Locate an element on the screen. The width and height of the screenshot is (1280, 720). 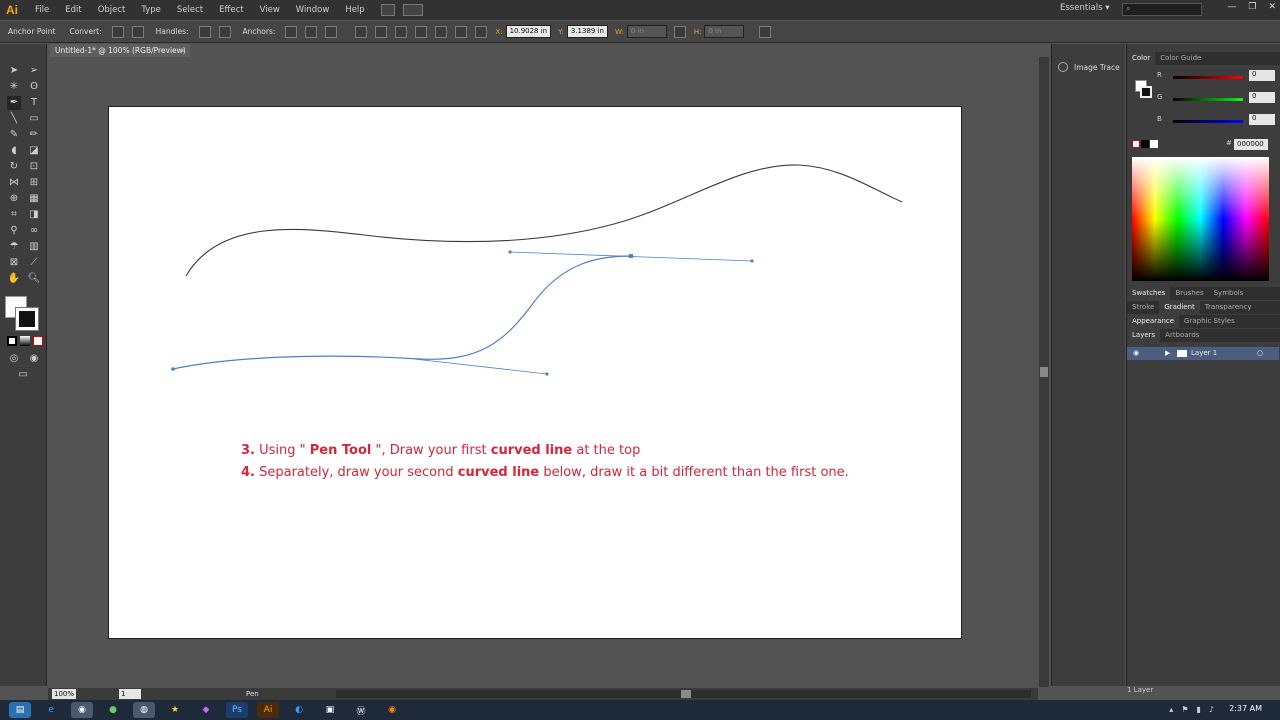
color-stroke-swatch is located at coordinates (1146, 92).